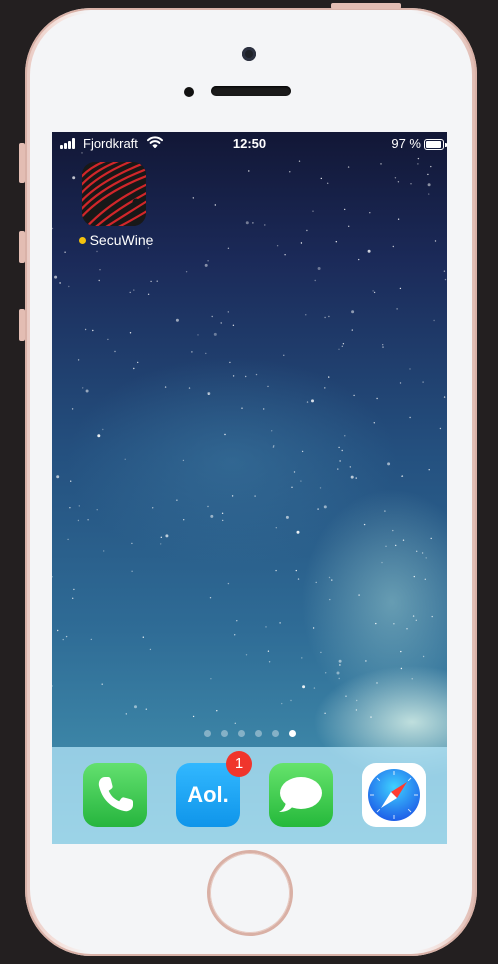 This screenshot has height=964, width=498. What do you see at coordinates (435, 144) in the screenshot?
I see `battery-icon` at bounding box center [435, 144].